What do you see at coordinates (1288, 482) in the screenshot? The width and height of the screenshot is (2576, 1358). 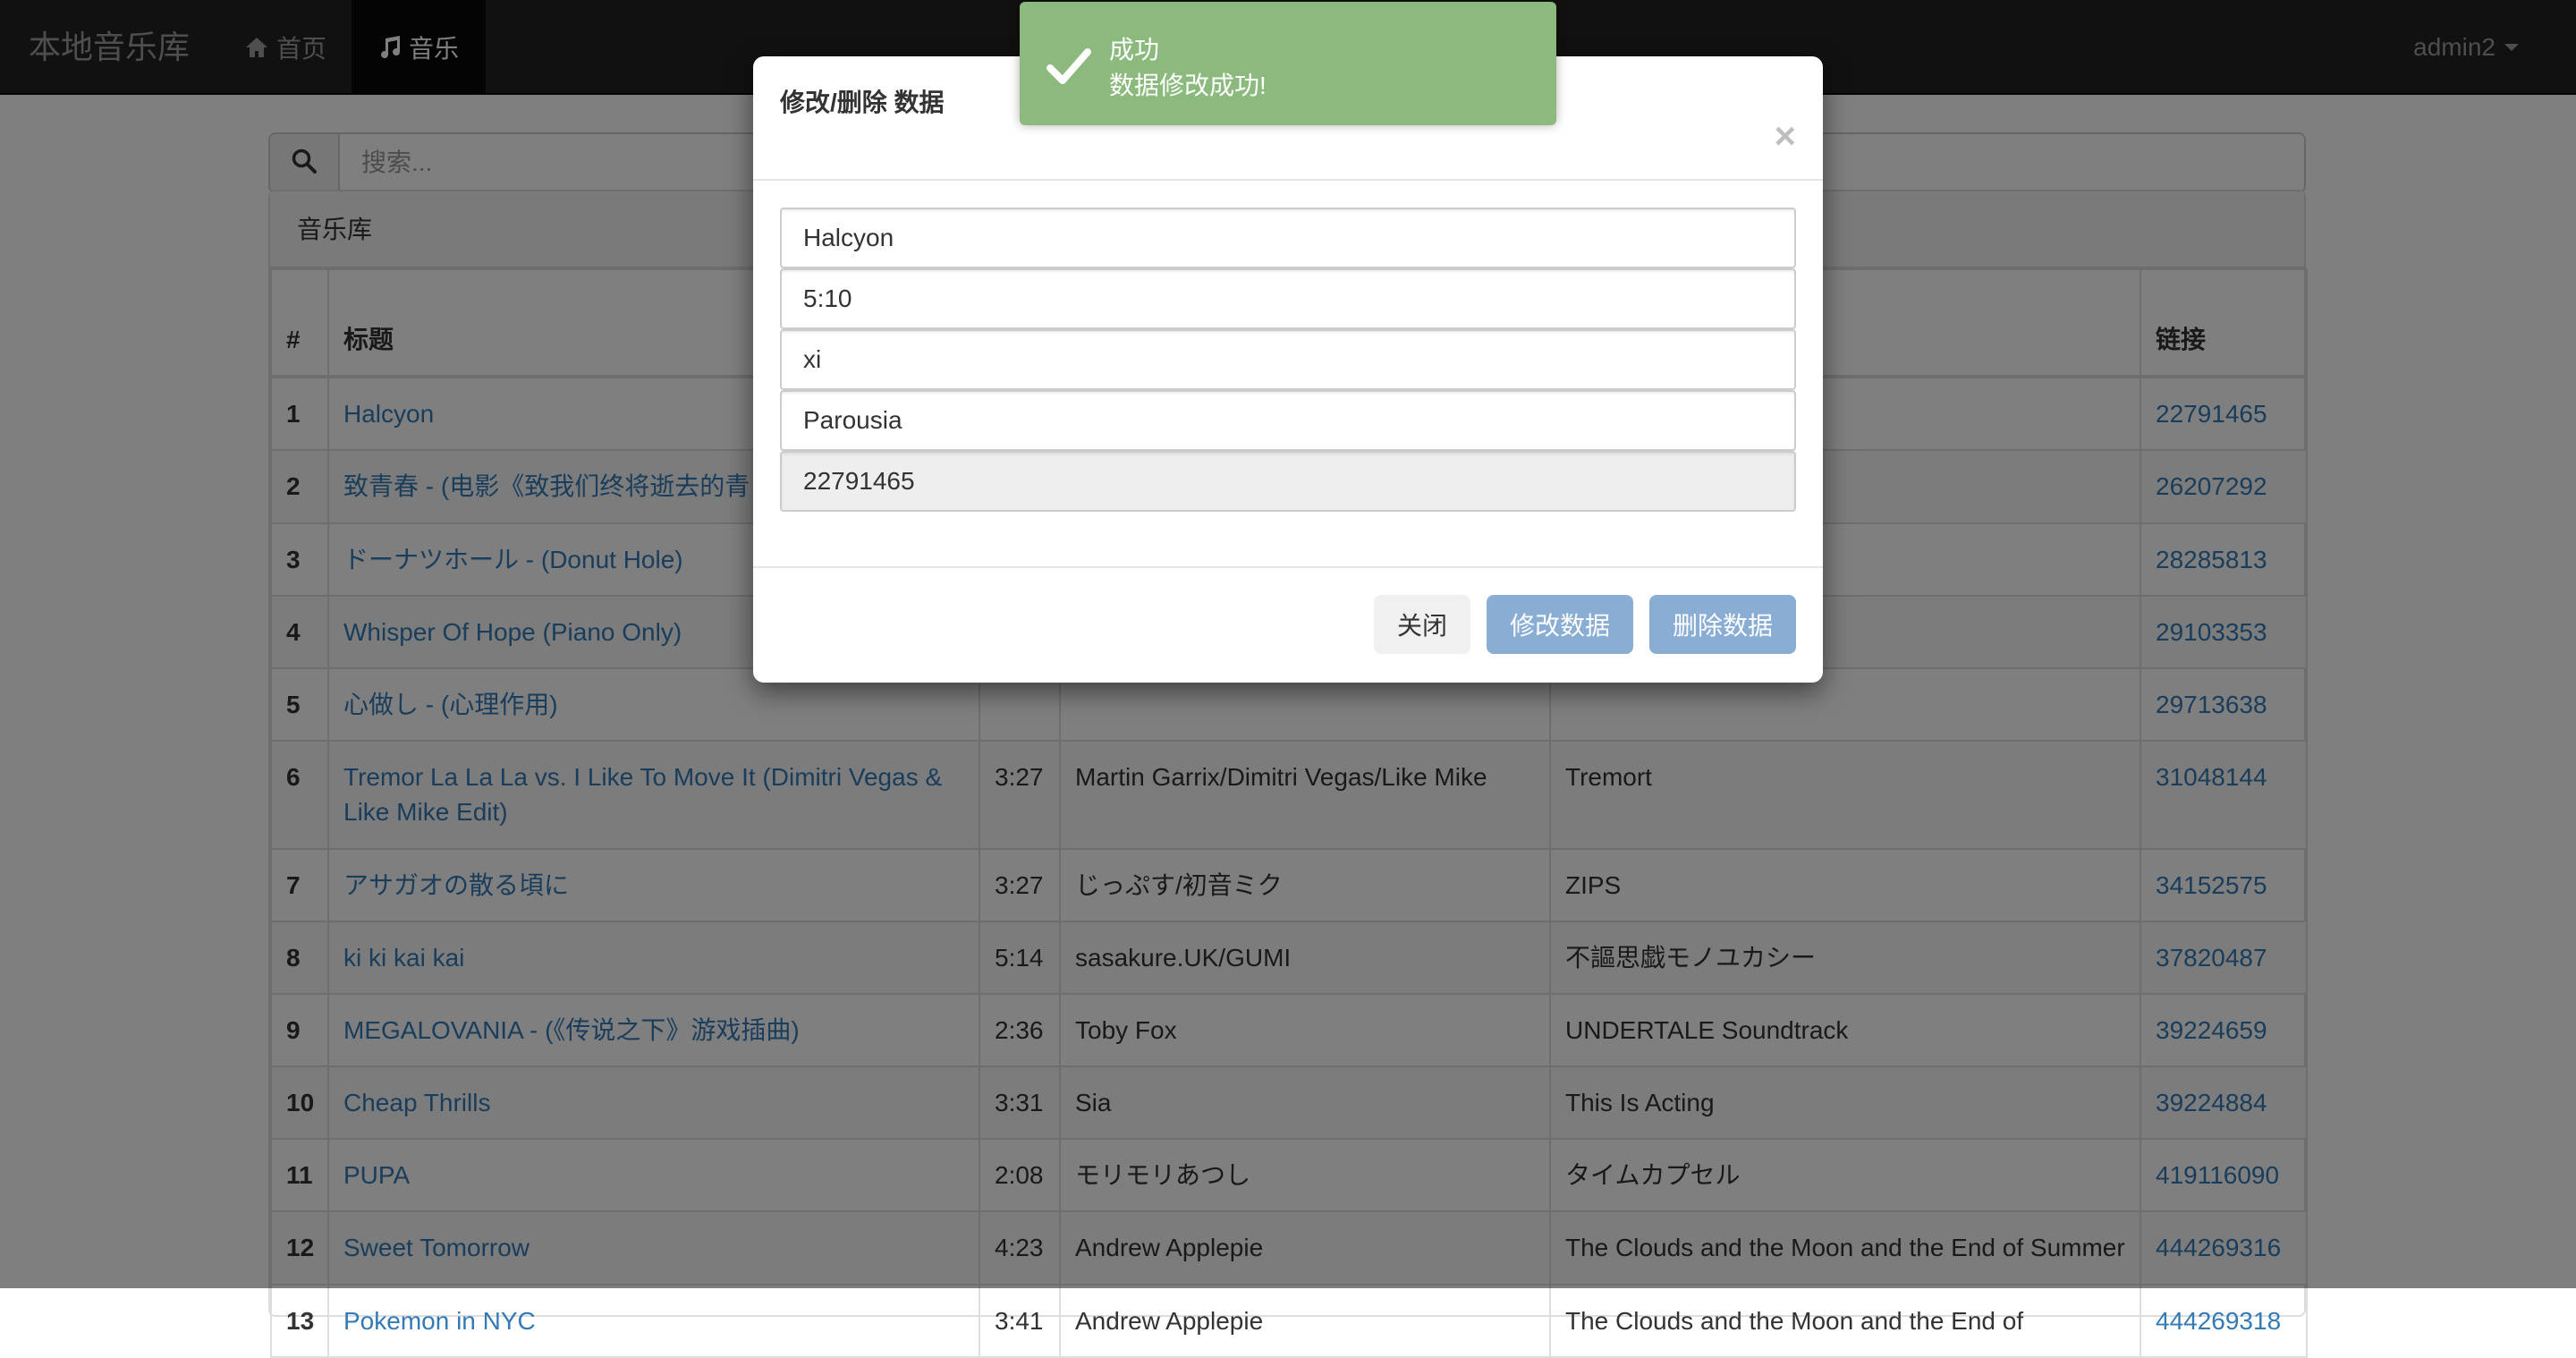 I see `id-field` at bounding box center [1288, 482].